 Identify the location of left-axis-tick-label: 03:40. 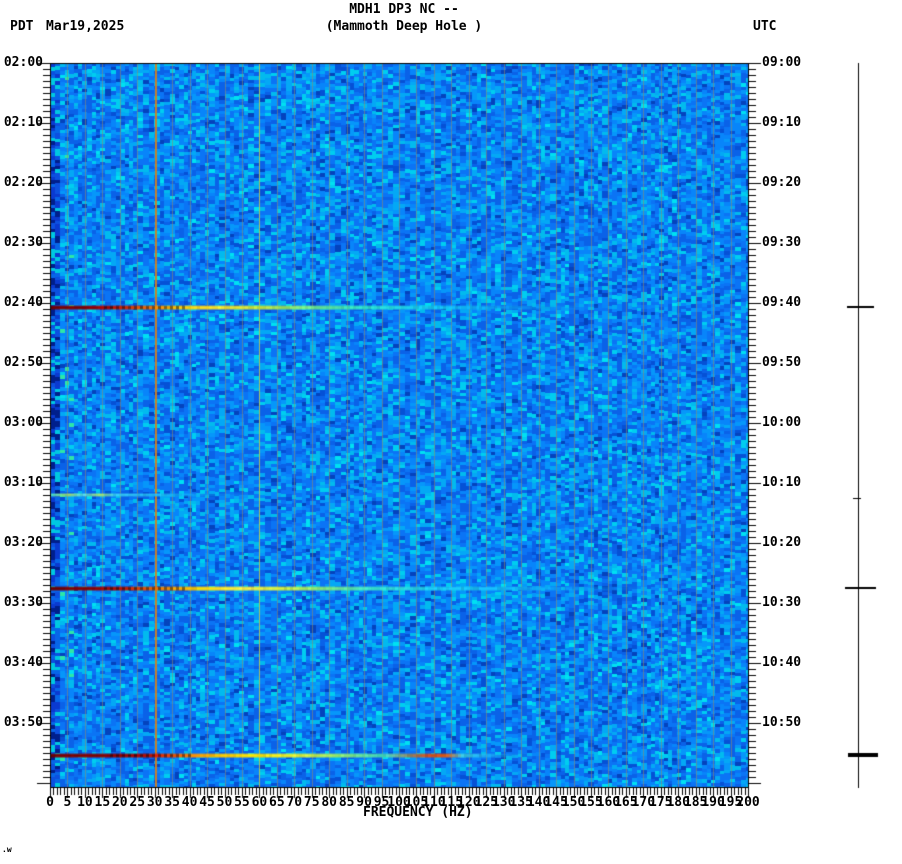
(23, 662).